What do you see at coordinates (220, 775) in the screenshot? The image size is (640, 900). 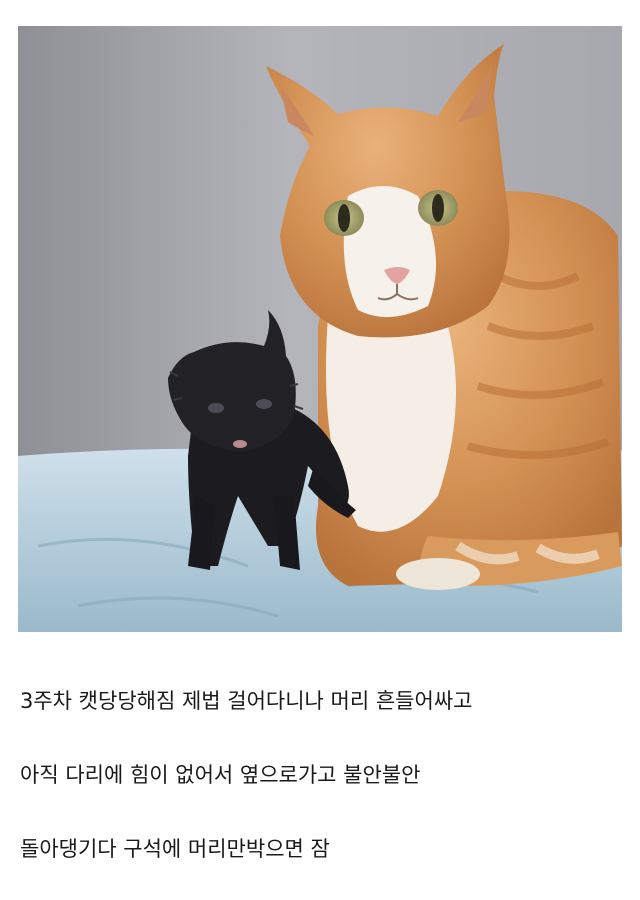 I see `caption-line-2: 아직 다리에 힘이 없어서 옆으로가고 불안불안` at bounding box center [220, 775].